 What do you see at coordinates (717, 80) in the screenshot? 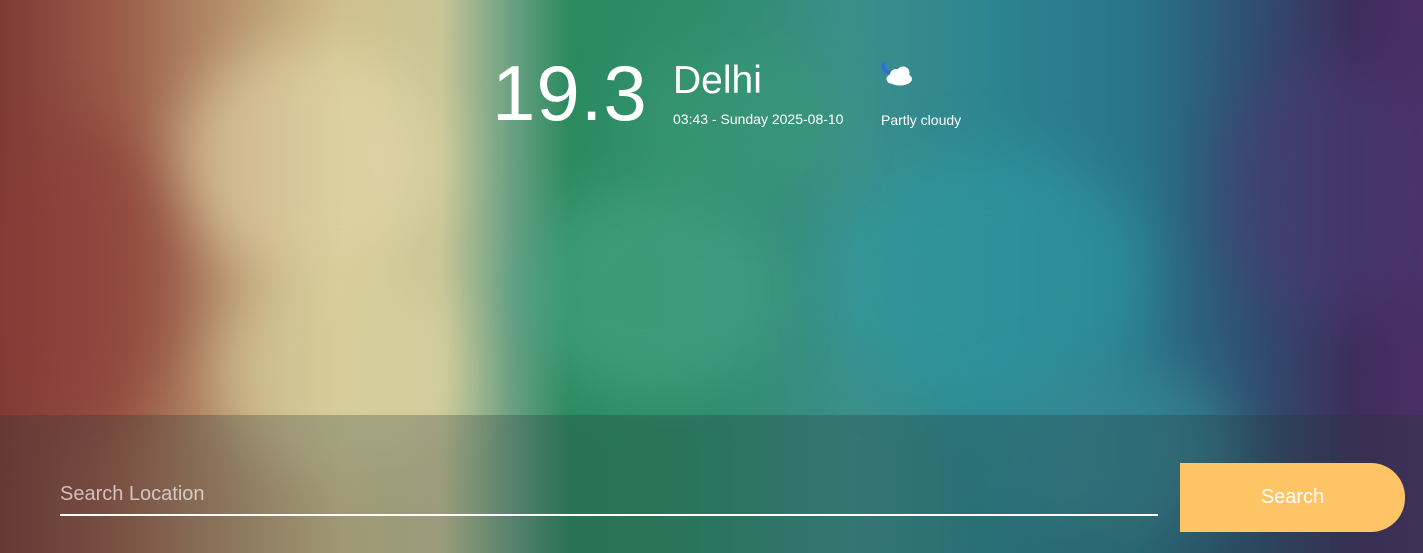
I see `city-name: Delhi` at bounding box center [717, 80].